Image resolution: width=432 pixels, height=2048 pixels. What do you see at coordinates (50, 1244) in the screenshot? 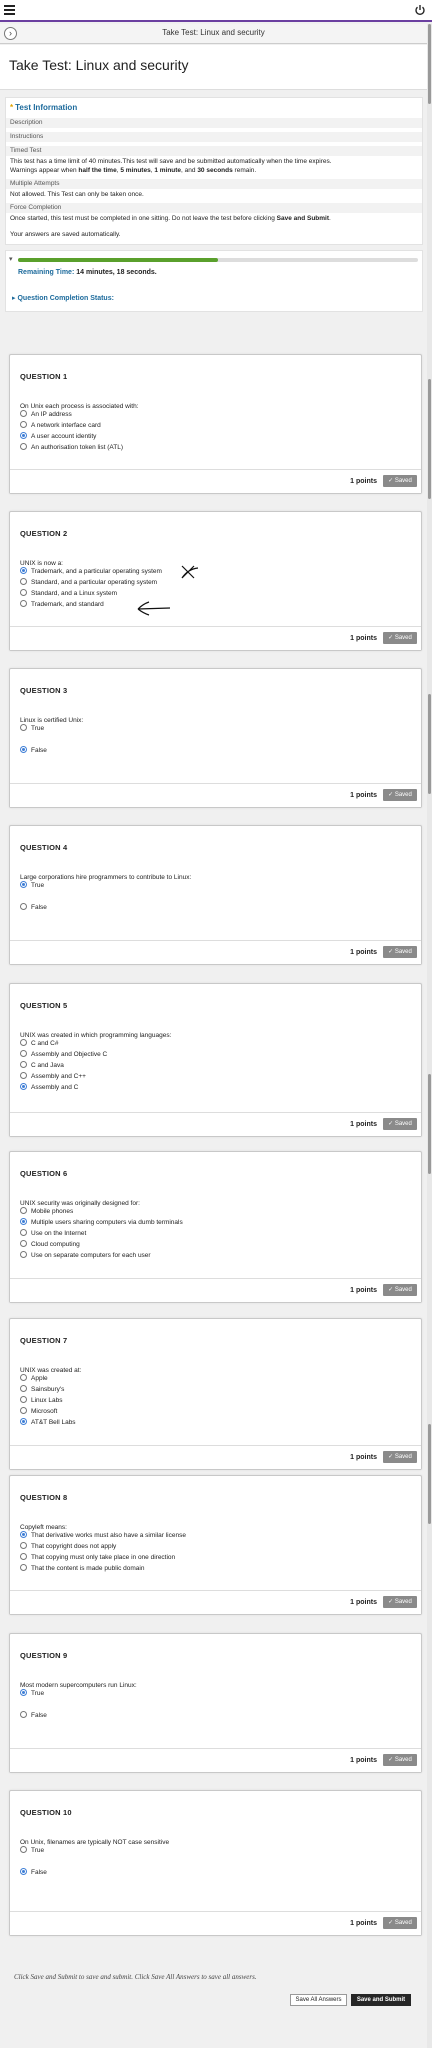
I see `answer-option: Cloud computing` at bounding box center [50, 1244].